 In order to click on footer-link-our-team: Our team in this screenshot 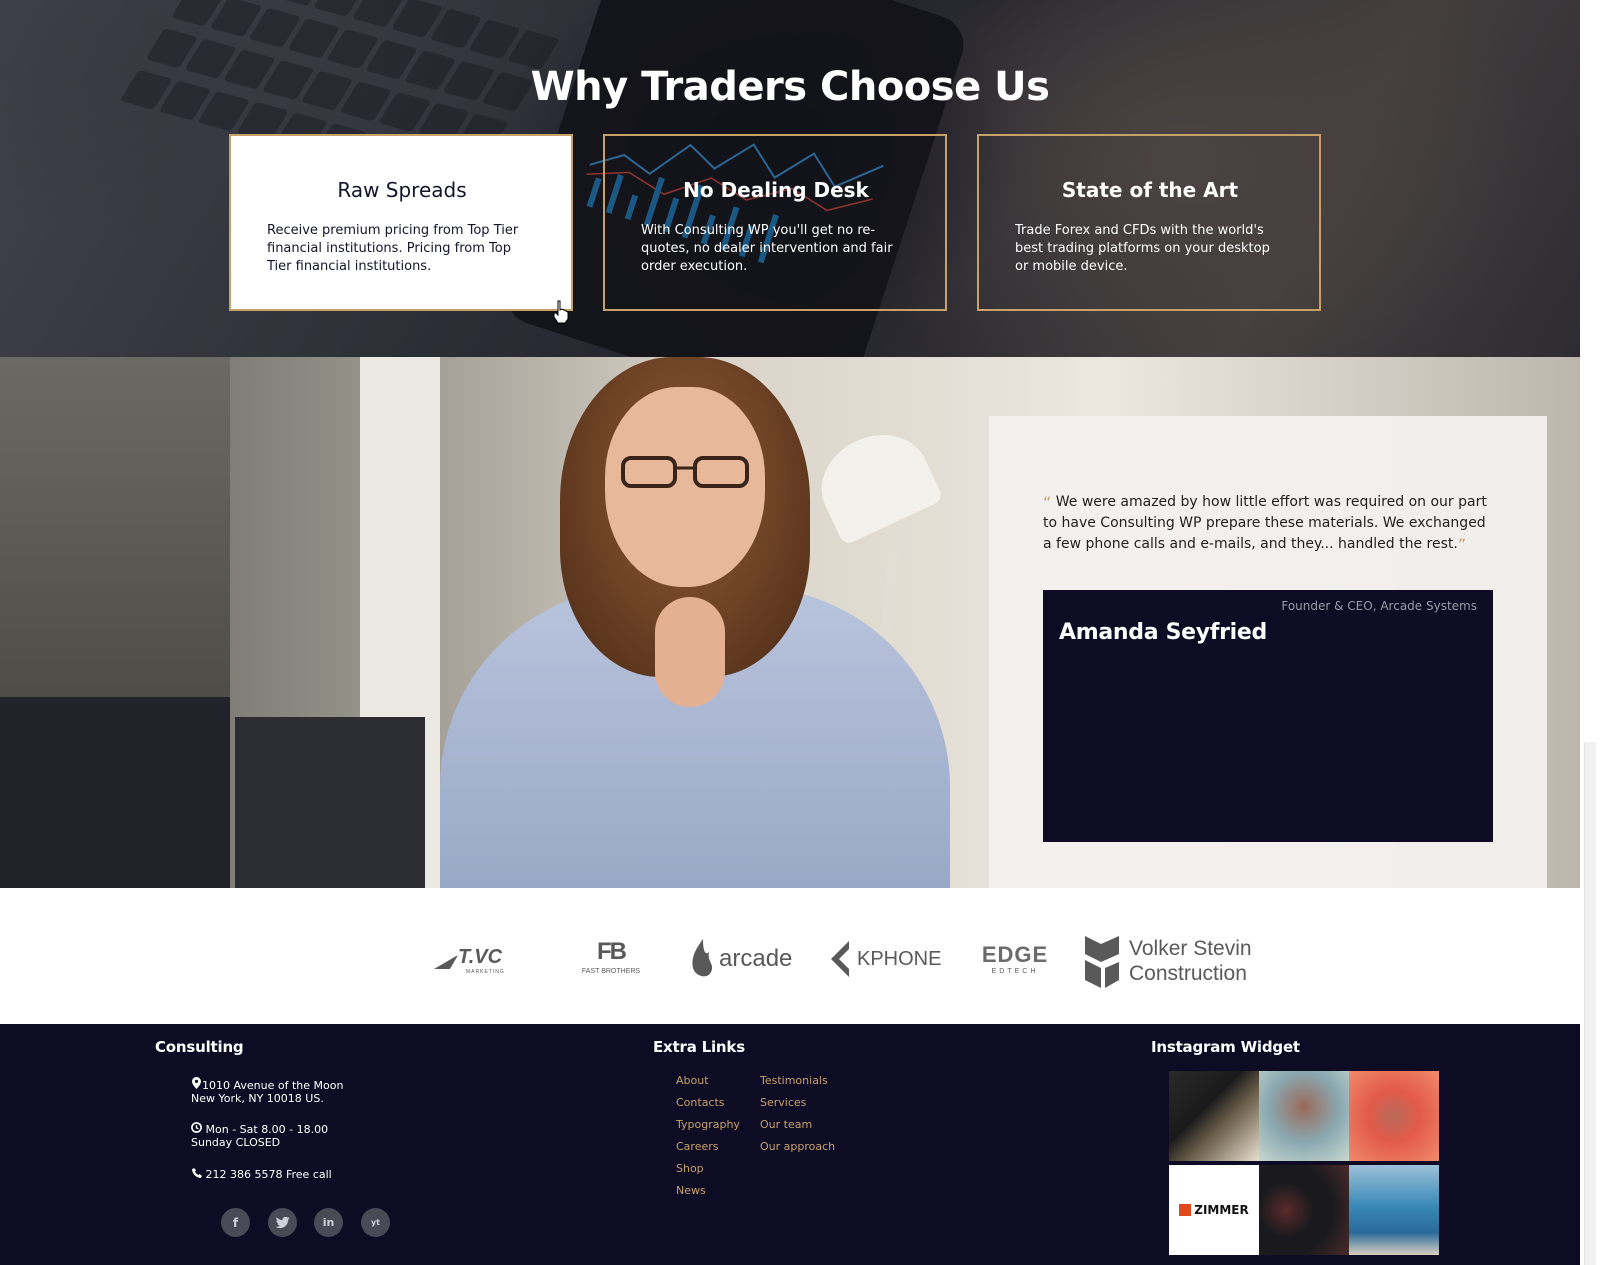, I will do `click(797, 1125)`.